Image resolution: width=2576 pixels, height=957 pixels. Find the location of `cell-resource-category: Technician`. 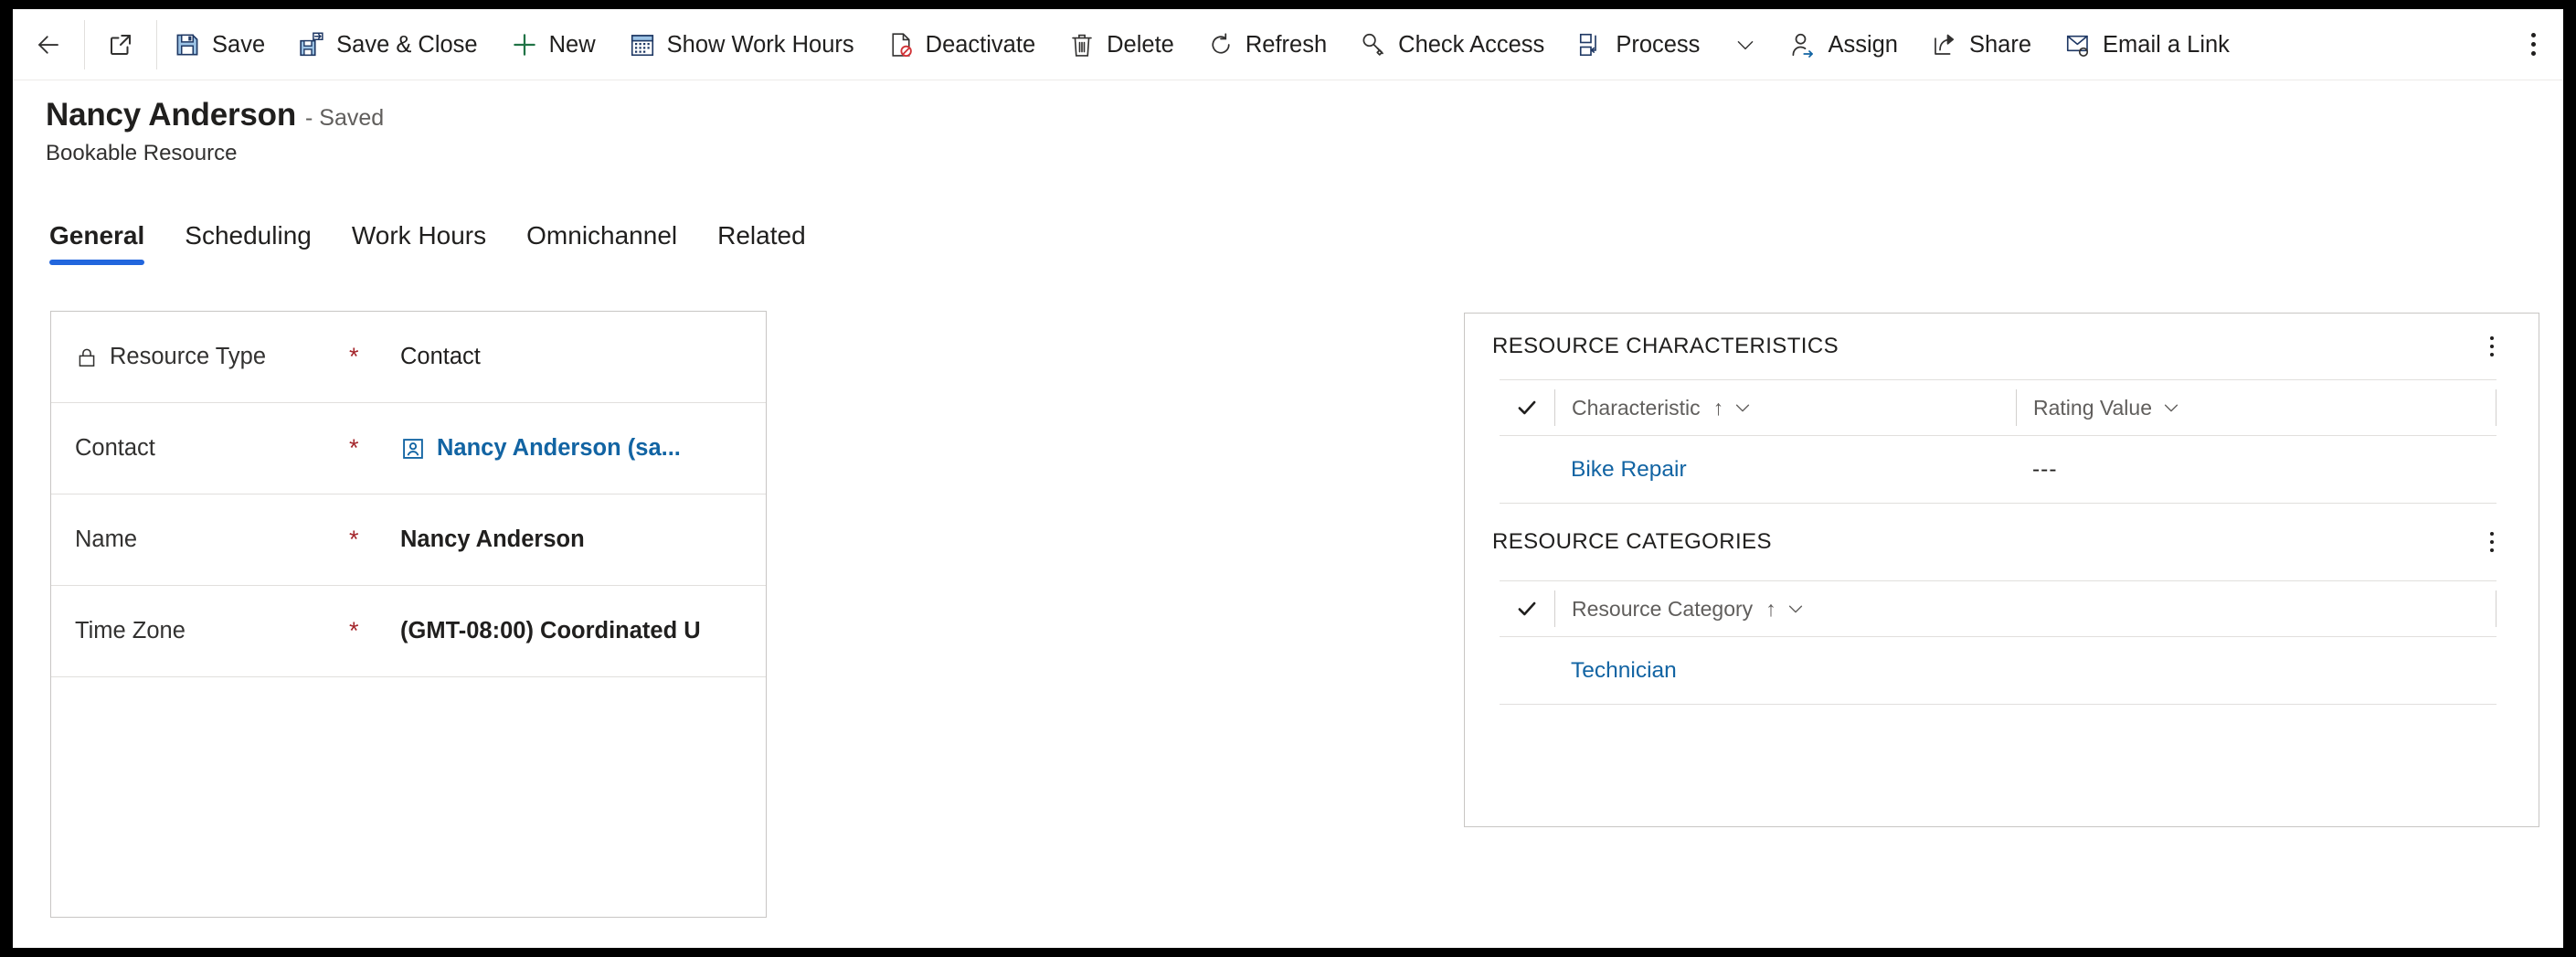

cell-resource-category: Technician is located at coordinates (1615, 671).